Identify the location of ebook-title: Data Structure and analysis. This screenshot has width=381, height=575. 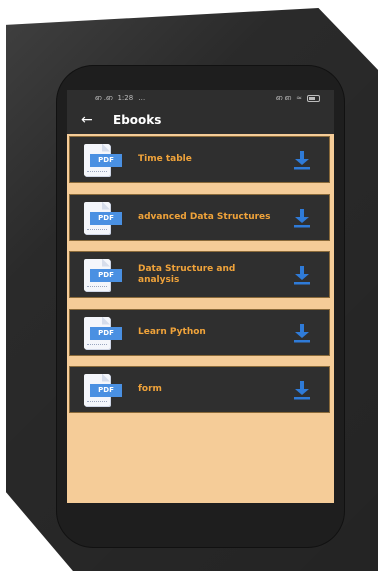
(187, 274).